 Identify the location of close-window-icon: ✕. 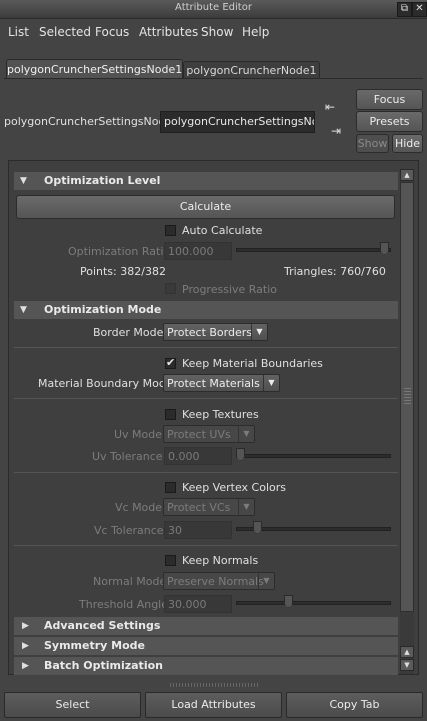
(419, 9).